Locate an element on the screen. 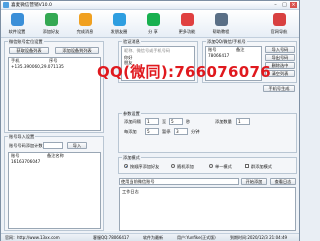 This screenshot has height=241, width=320. minimize-icon: – is located at coordinates (275, 5).